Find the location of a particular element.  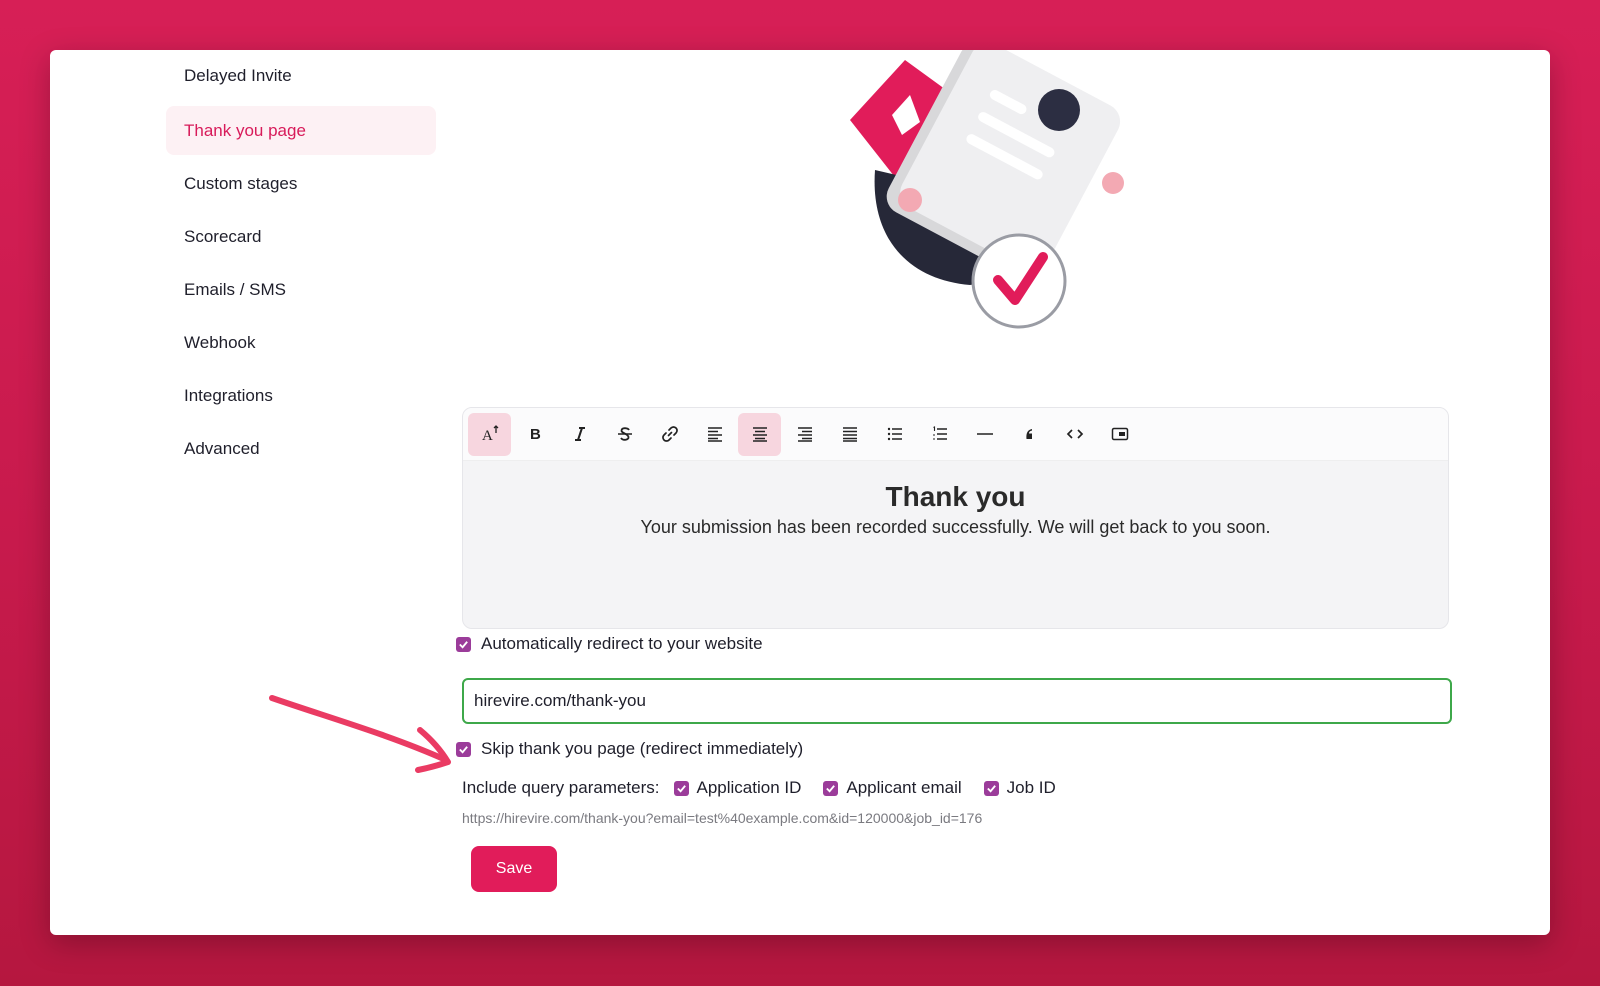

sidebar-item-emails-sms: Emails / SMS is located at coordinates (301, 289).